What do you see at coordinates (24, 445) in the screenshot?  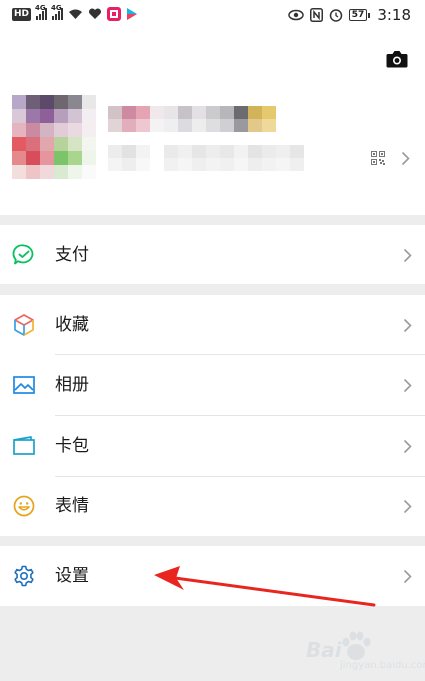 I see `card-wallet-icon` at bounding box center [24, 445].